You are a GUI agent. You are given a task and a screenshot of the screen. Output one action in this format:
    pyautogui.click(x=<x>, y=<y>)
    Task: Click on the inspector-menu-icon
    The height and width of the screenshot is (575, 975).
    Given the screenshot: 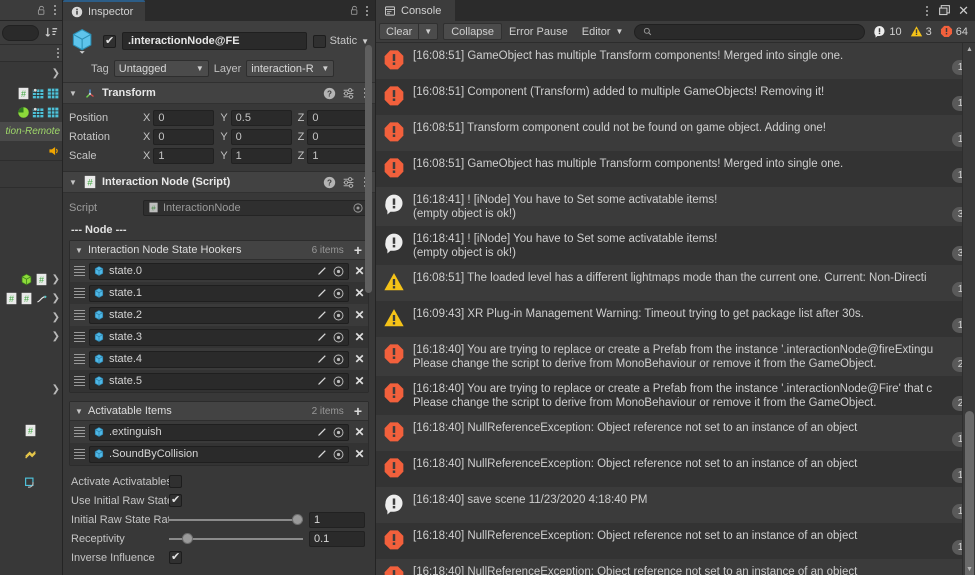 What is the action you would take?
    pyautogui.click(x=367, y=10)
    